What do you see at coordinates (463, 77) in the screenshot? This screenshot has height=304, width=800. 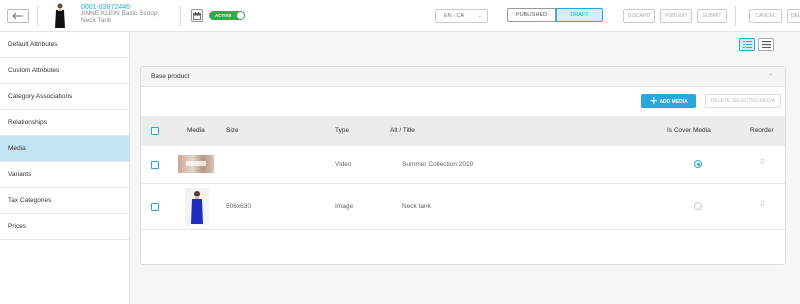 I see `panel-header: Base product ⌃` at bounding box center [463, 77].